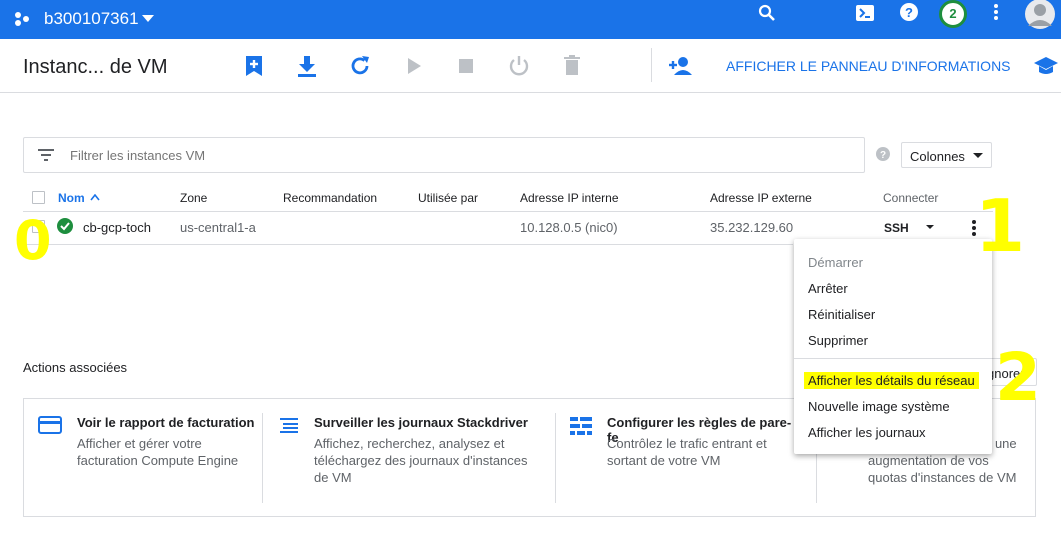  What do you see at coordinates (22, 19) in the screenshot?
I see `project-icon` at bounding box center [22, 19].